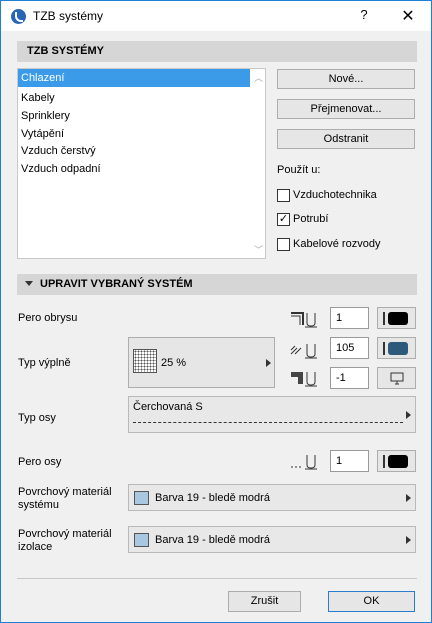  What do you see at coordinates (258, 250) in the screenshot?
I see `scroll-down-icon: ﹀` at bounding box center [258, 250].